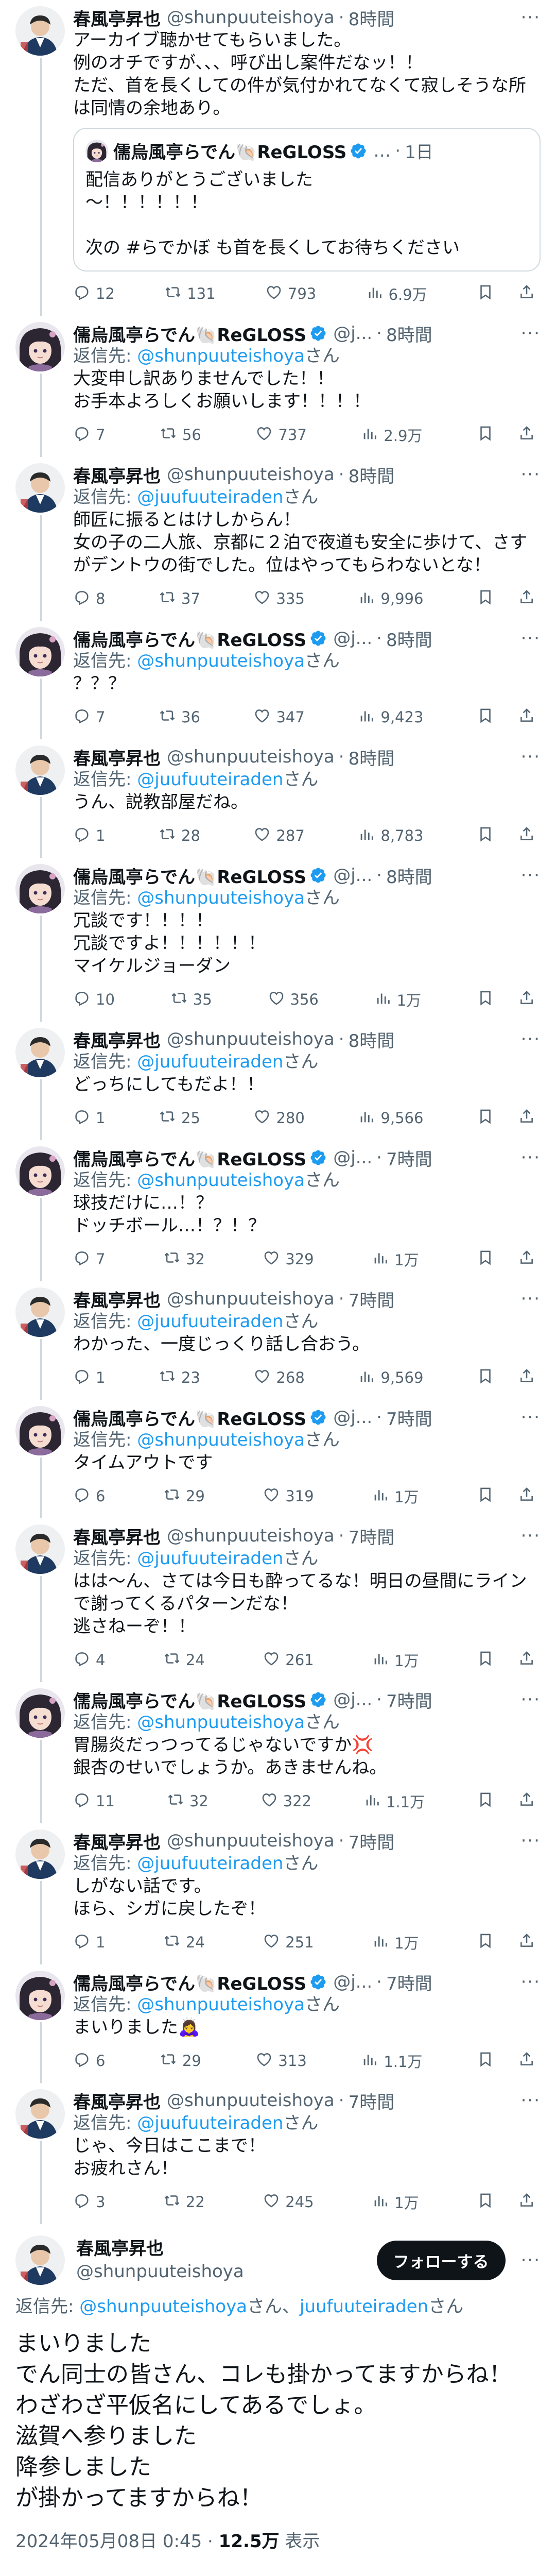 Image resolution: width=556 pixels, height=2576 pixels. What do you see at coordinates (396, 293) in the screenshot?
I see `views-button: 6.9万` at bounding box center [396, 293].